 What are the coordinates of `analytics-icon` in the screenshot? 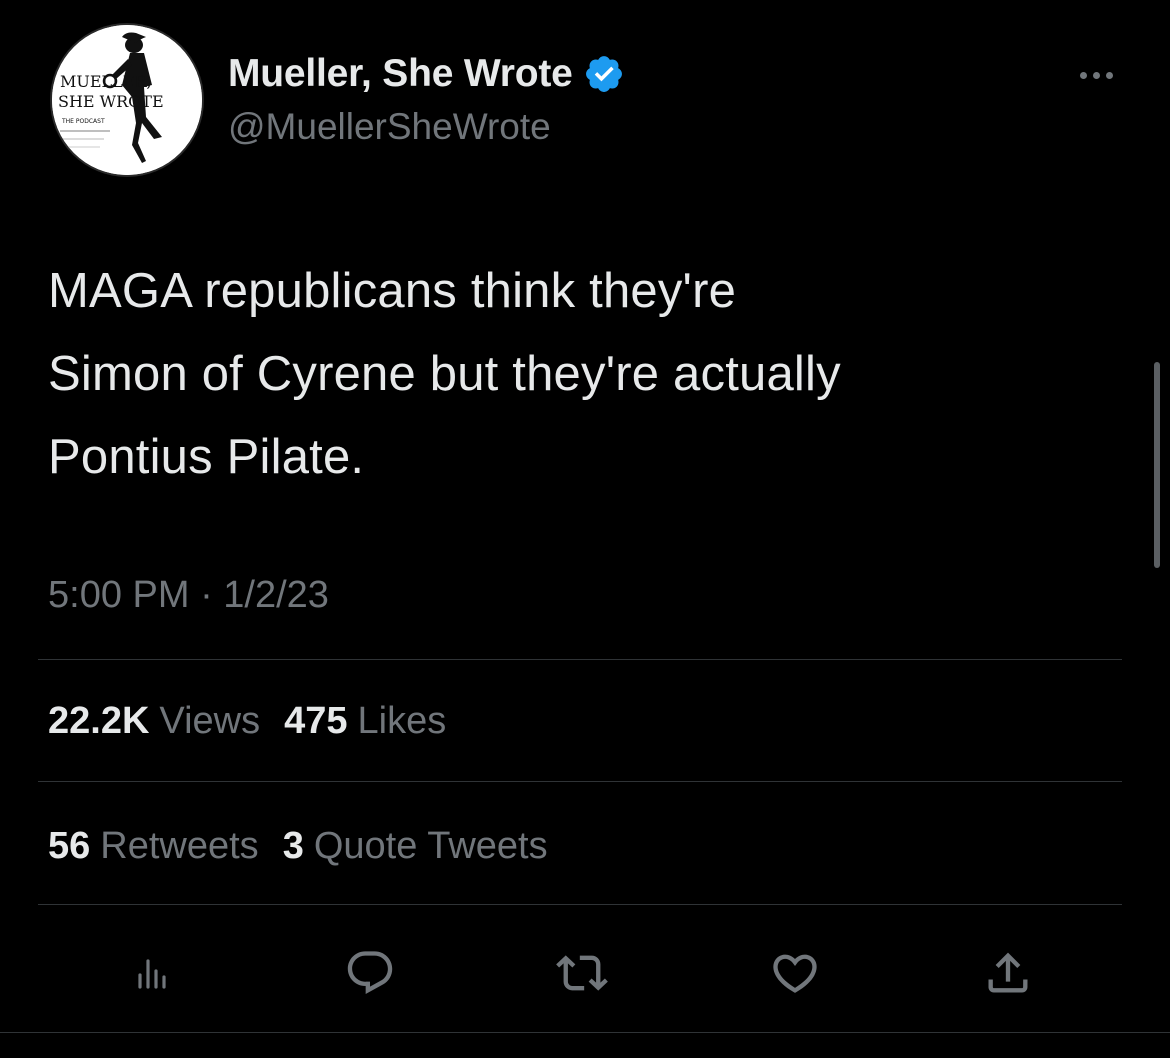 It's located at (152, 974).